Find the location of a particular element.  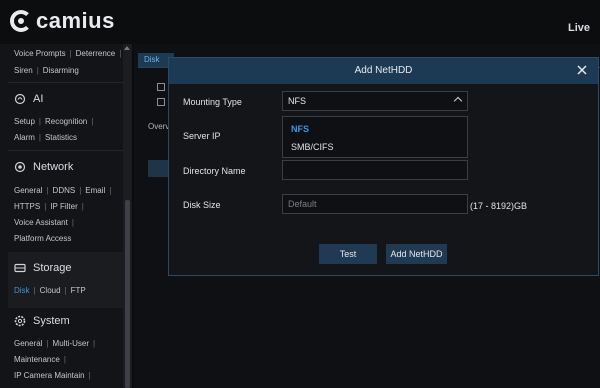

sidebar-section-title: Storage is located at coordinates (52, 268).